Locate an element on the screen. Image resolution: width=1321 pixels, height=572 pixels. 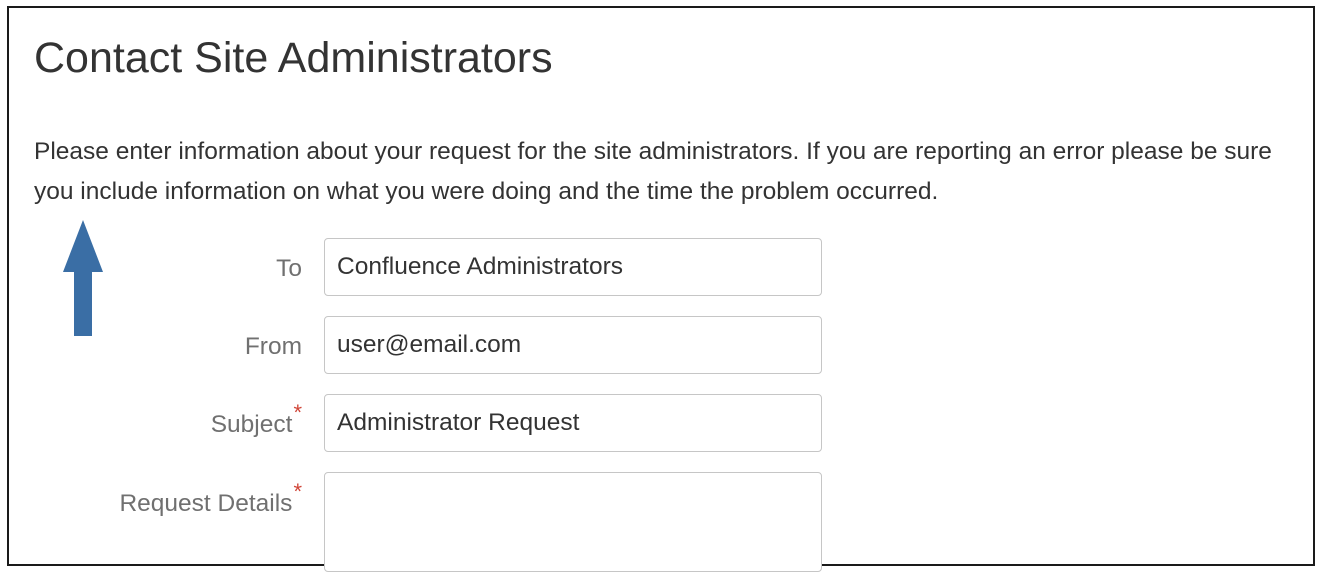
details-label-group: Request Details* is located at coordinates (210, 498).